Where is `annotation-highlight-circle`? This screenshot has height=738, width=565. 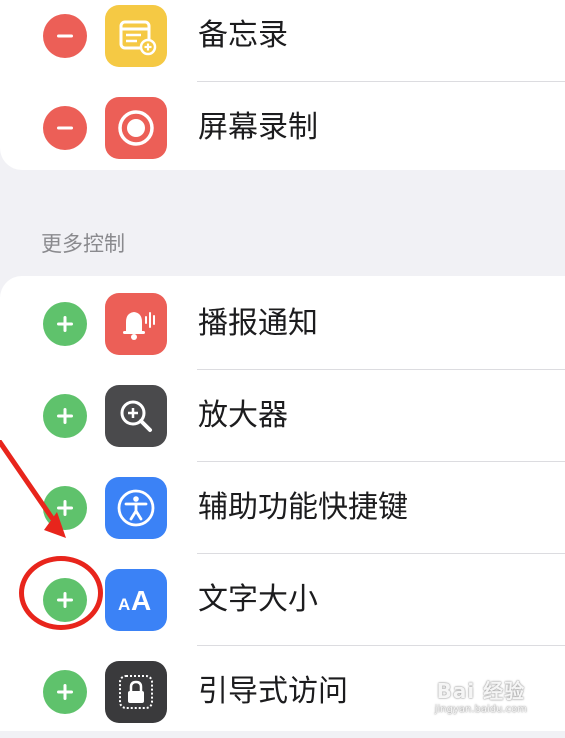 annotation-highlight-circle is located at coordinates (61, 593).